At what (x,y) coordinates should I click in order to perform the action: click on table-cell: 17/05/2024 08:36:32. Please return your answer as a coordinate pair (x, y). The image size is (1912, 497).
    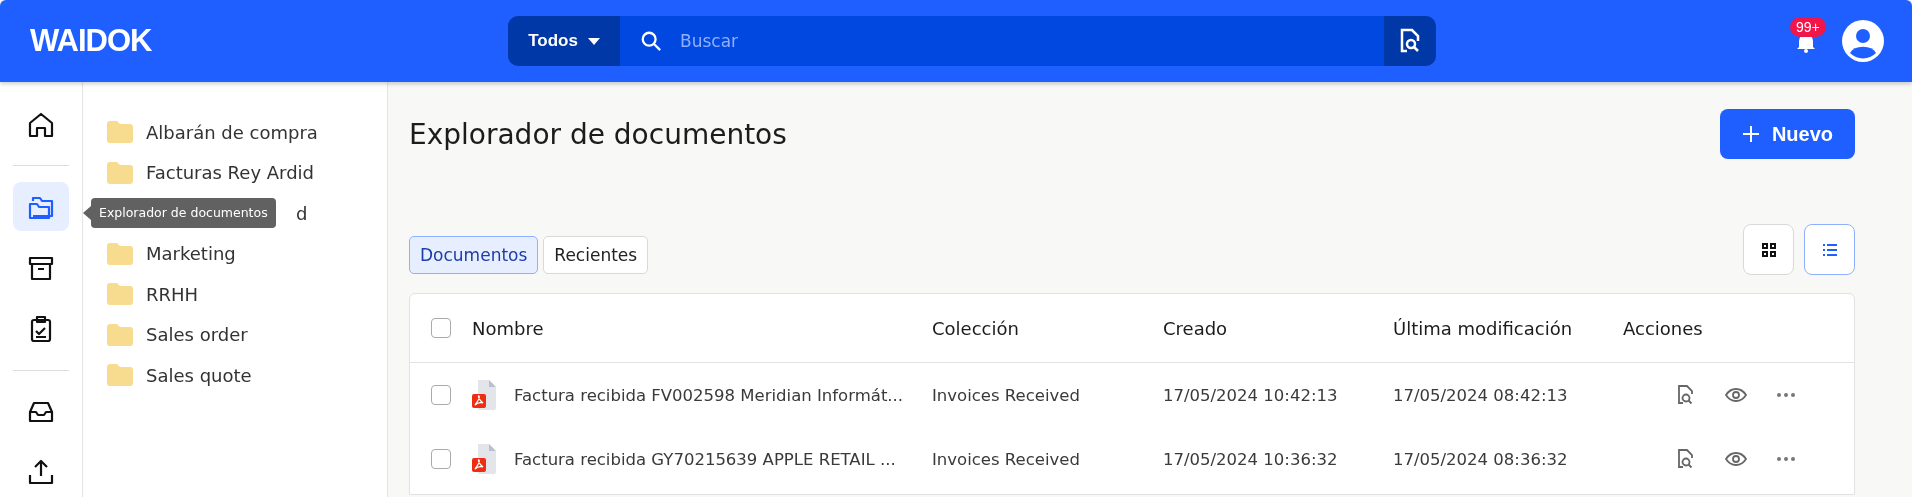
    Looking at the image, I should click on (1480, 459).